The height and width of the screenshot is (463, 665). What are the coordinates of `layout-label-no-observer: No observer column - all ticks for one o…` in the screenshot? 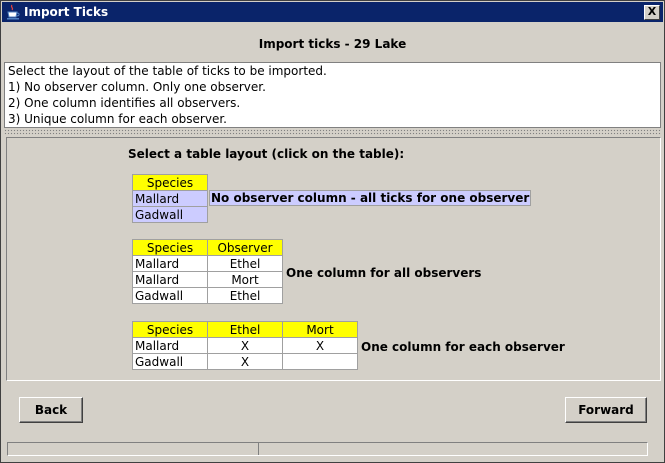 It's located at (370, 198).